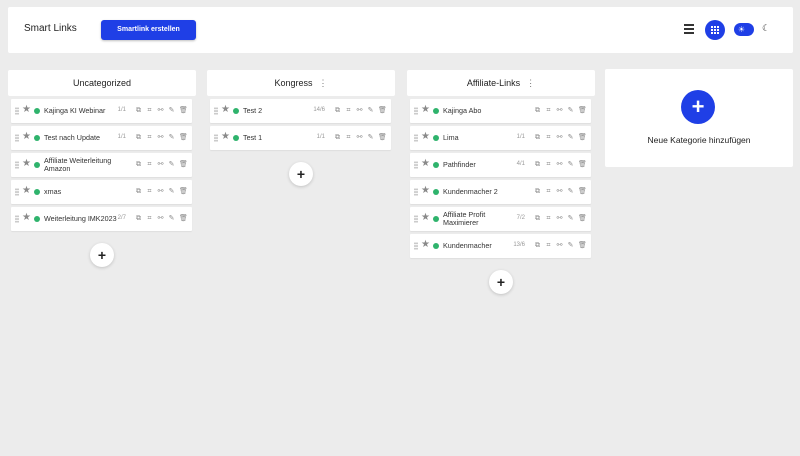  I want to click on link-card: ★ Pathfinder 4/1 ⧉ ⌗ ⚯ ✎ 🗑, so click(500, 165).